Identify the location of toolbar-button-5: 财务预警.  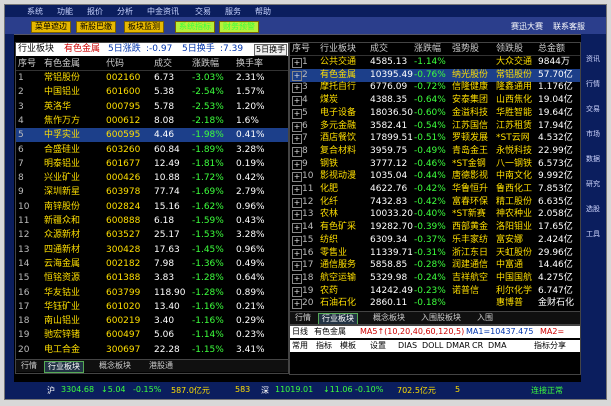
(239, 27).